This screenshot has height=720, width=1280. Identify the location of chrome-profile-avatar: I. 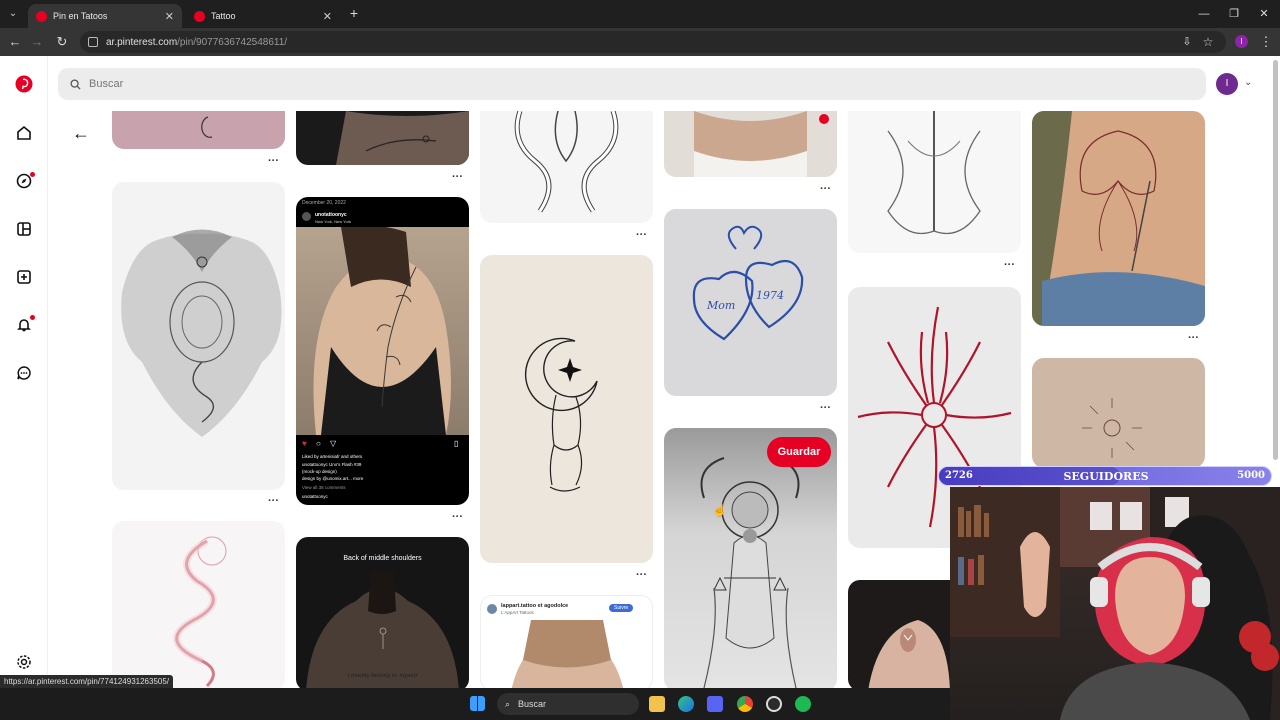
(1241, 41).